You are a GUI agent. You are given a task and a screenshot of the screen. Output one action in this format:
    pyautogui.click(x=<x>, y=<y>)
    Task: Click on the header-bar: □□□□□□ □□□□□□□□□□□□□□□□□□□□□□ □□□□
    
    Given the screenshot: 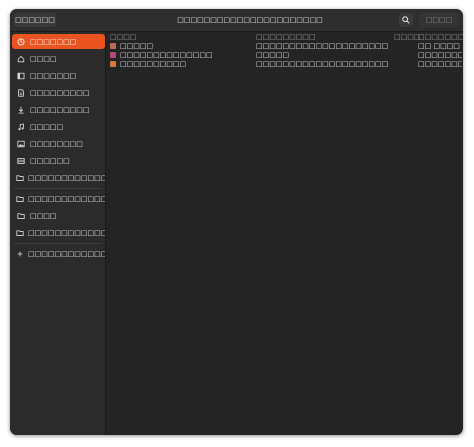 What is the action you would take?
    pyautogui.click(x=236, y=20)
    